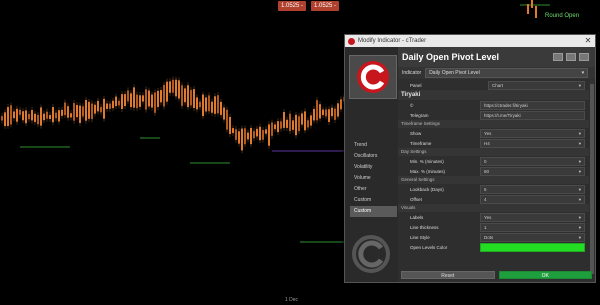  Describe the element at coordinates (545, 275) in the screenshot. I see `ok-button: OK` at that location.